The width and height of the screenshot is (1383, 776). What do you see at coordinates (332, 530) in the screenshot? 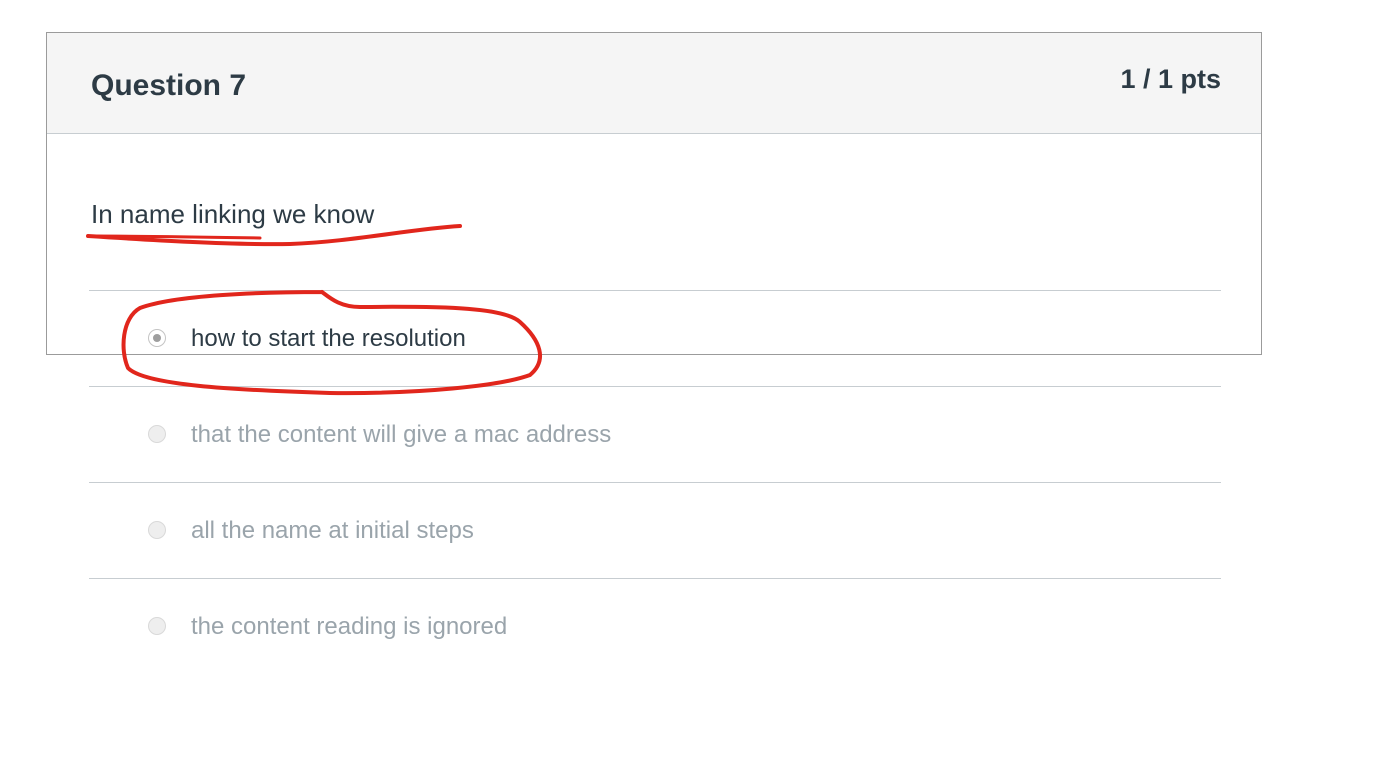
I see `answer-label: all the name at initial steps` at bounding box center [332, 530].